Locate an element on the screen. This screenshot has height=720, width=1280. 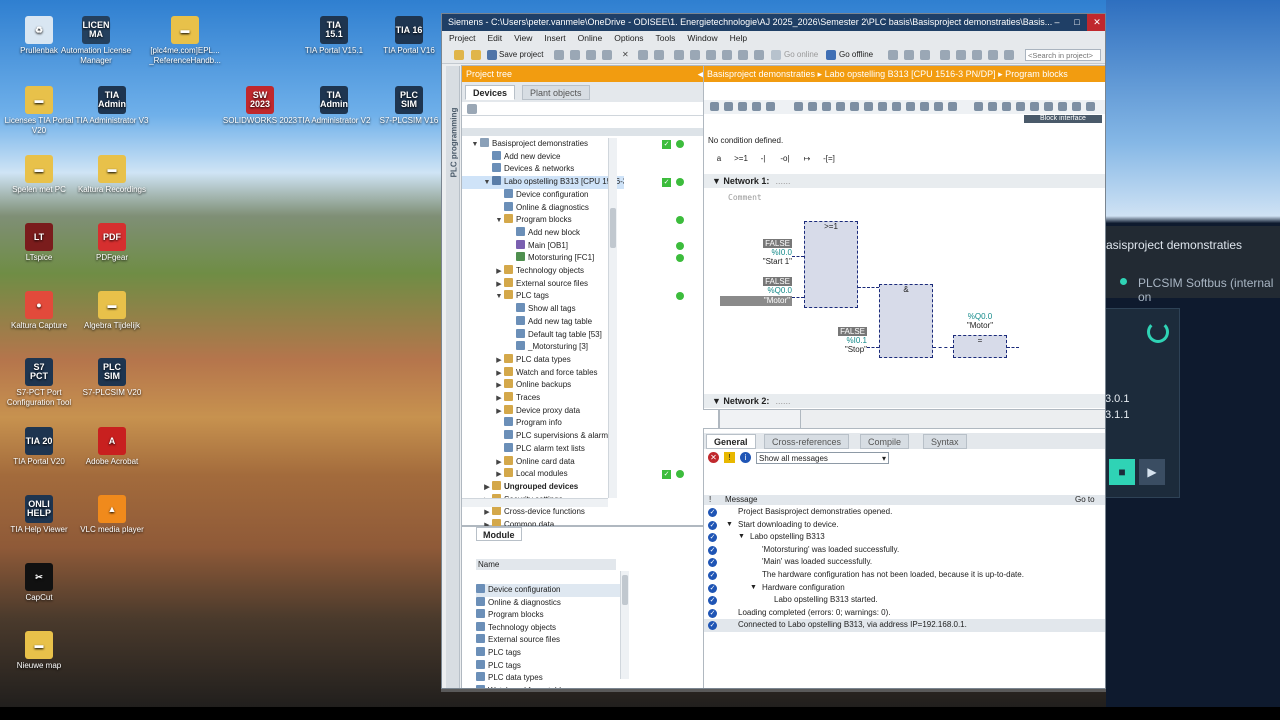
go-online-icon is located at coordinates (776, 55).